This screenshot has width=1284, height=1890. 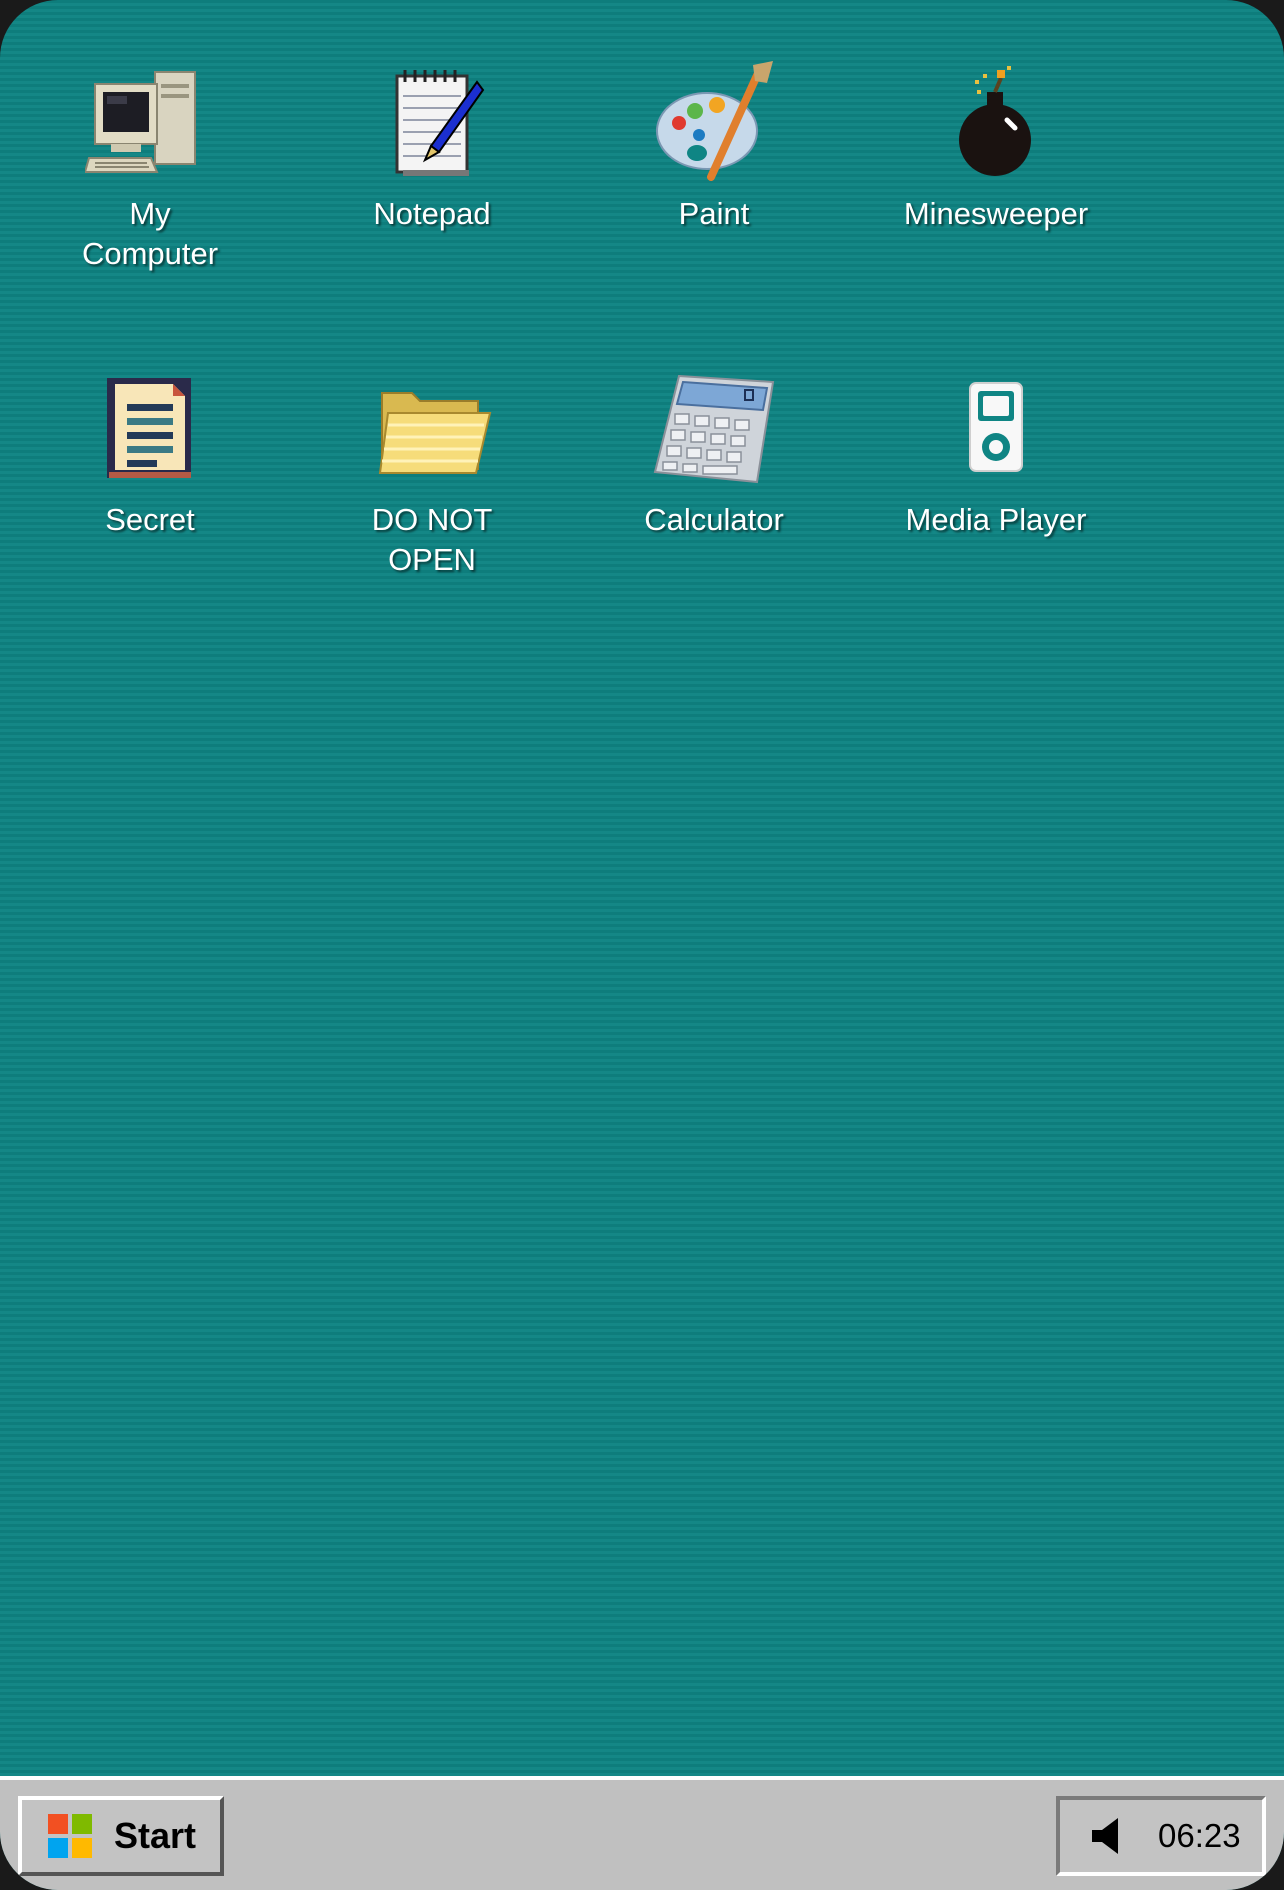 What do you see at coordinates (642, 1833) in the screenshot?
I see `taskbar: Start 06:23` at bounding box center [642, 1833].